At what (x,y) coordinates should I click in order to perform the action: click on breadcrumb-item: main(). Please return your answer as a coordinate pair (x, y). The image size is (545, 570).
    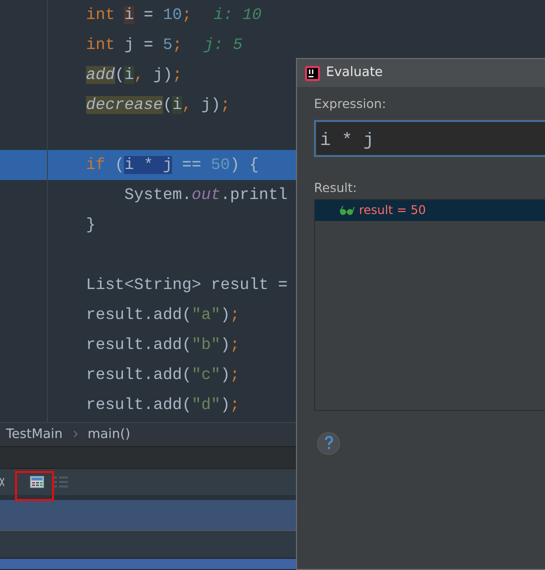
    Looking at the image, I should click on (109, 434).